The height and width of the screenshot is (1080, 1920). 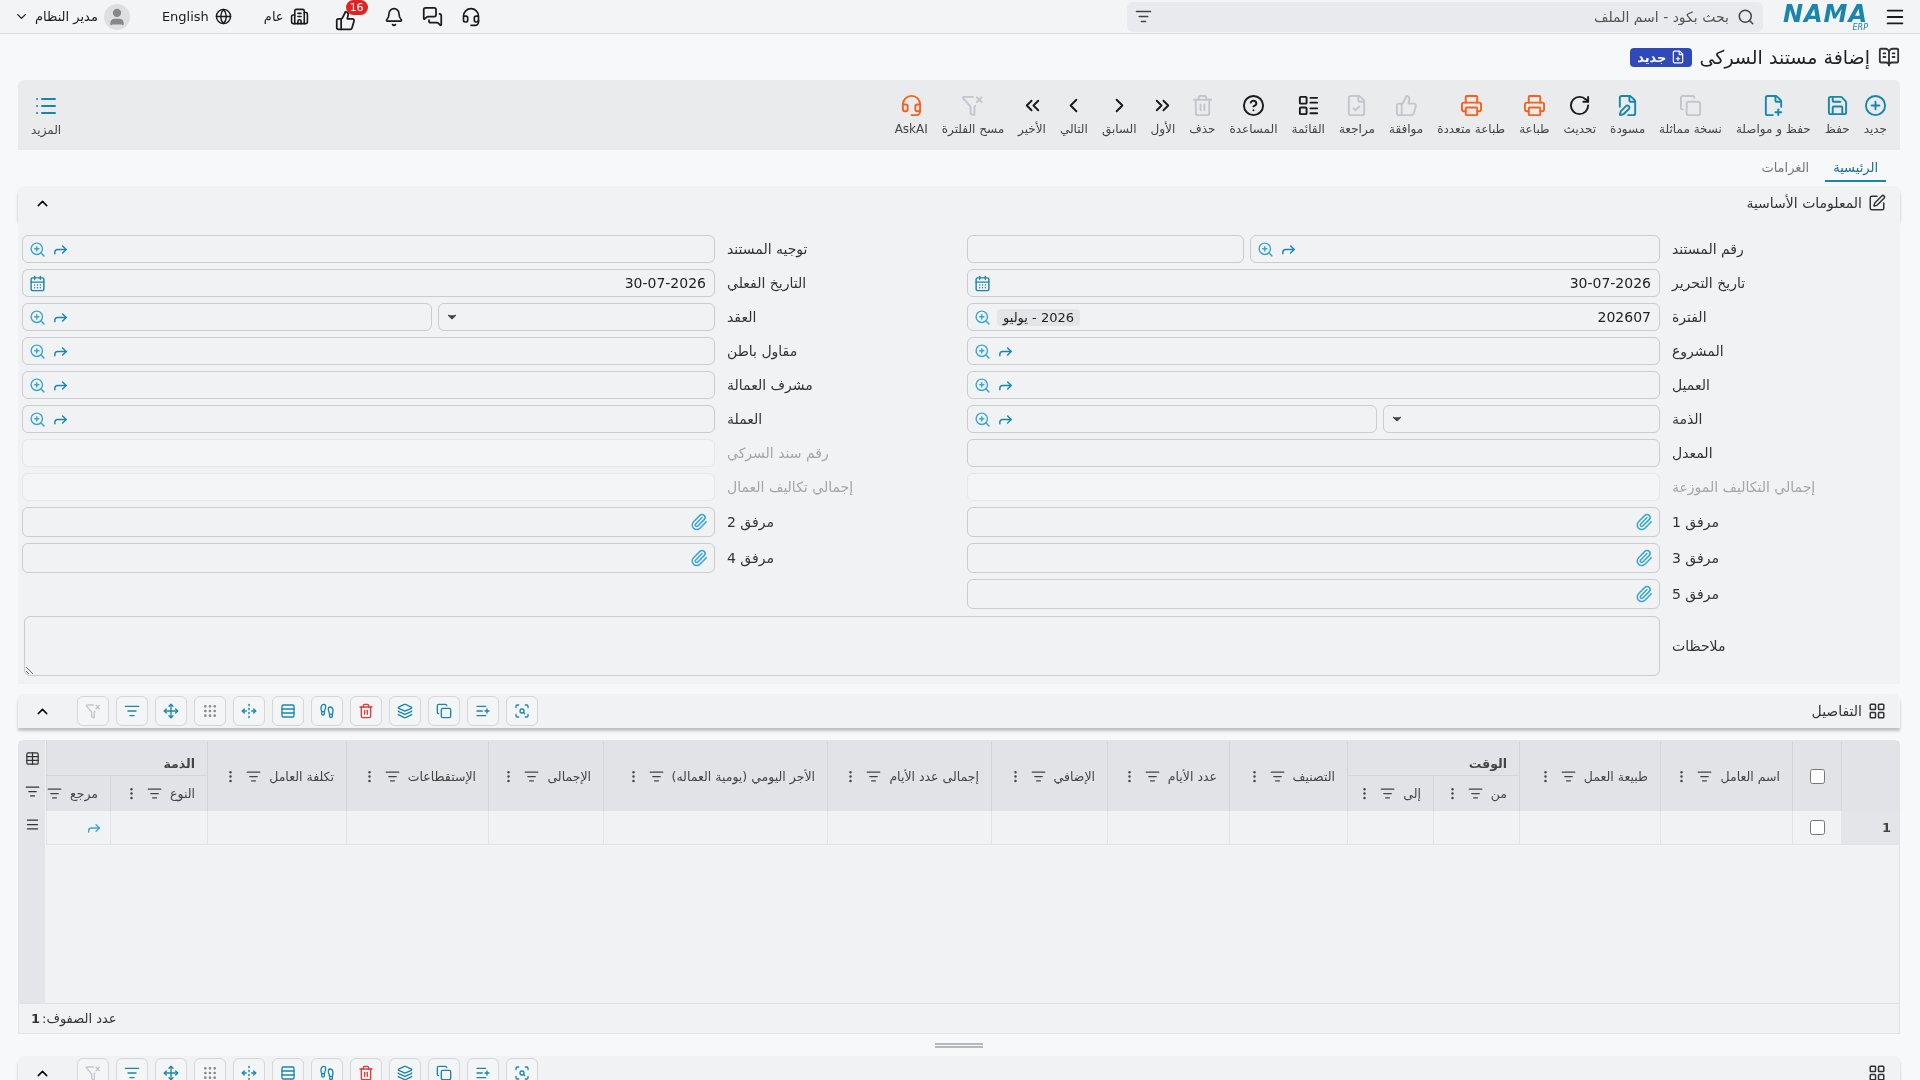 What do you see at coordinates (522, 711) in the screenshot?
I see `search-list-button` at bounding box center [522, 711].